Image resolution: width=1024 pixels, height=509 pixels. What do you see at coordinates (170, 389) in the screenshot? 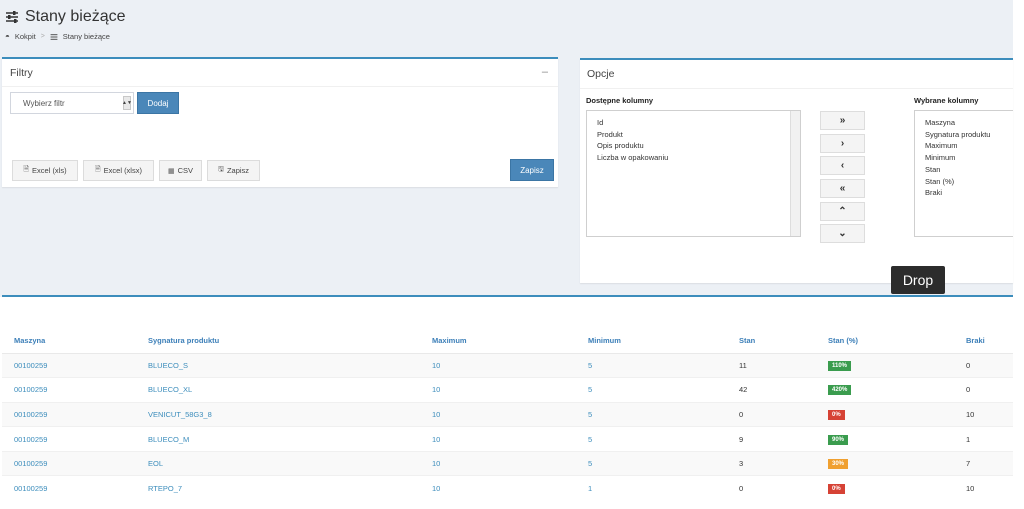
I see `cell-sygnatura-text: BLUECO_XL` at bounding box center [170, 389].